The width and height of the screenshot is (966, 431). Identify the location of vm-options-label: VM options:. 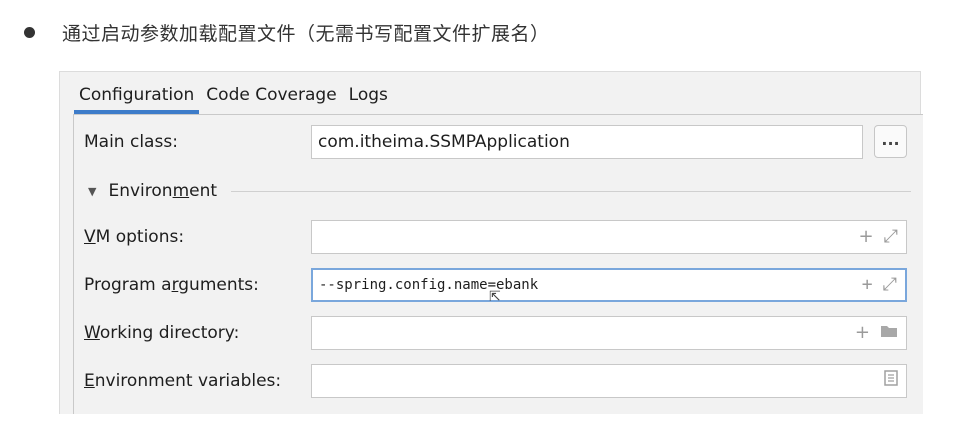
(134, 237).